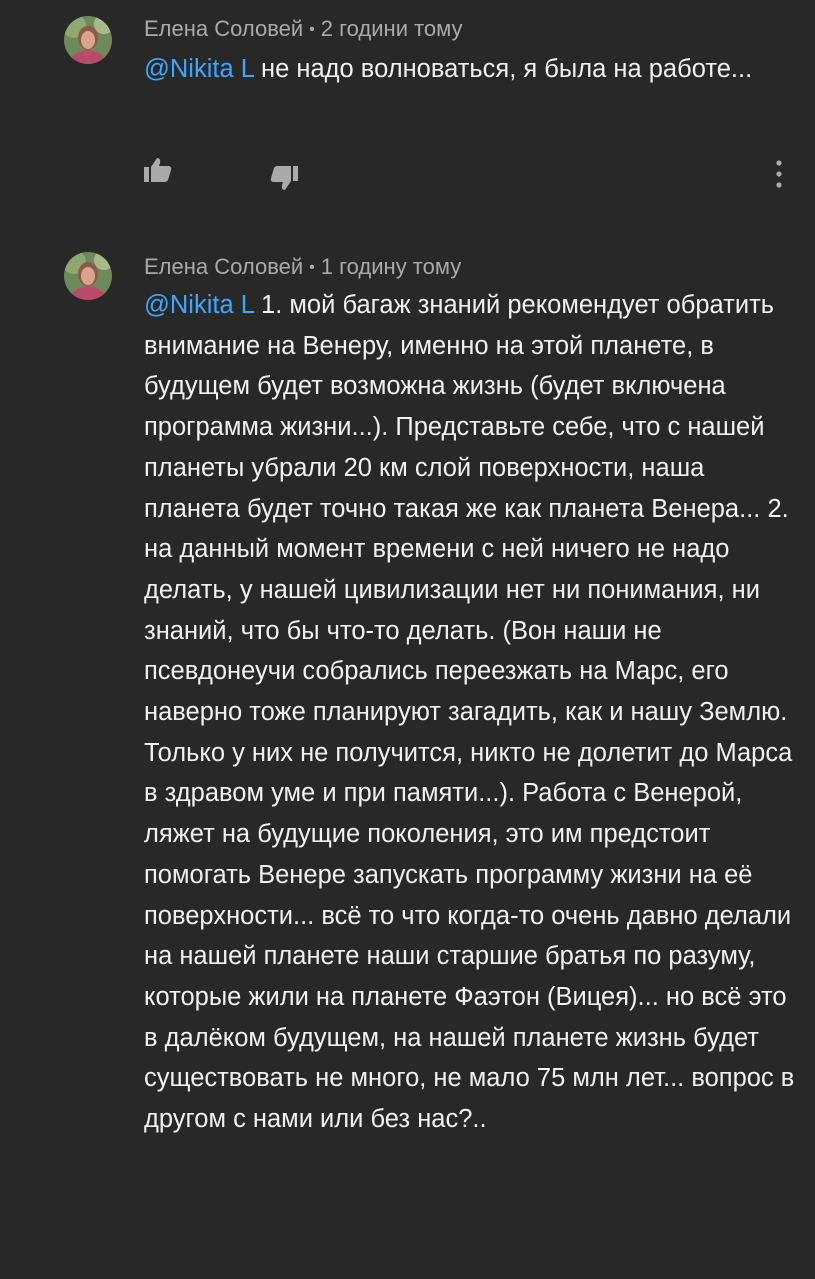 Image resolution: width=815 pixels, height=1279 pixels. I want to click on comment-time: 2 години тому, so click(392, 28).